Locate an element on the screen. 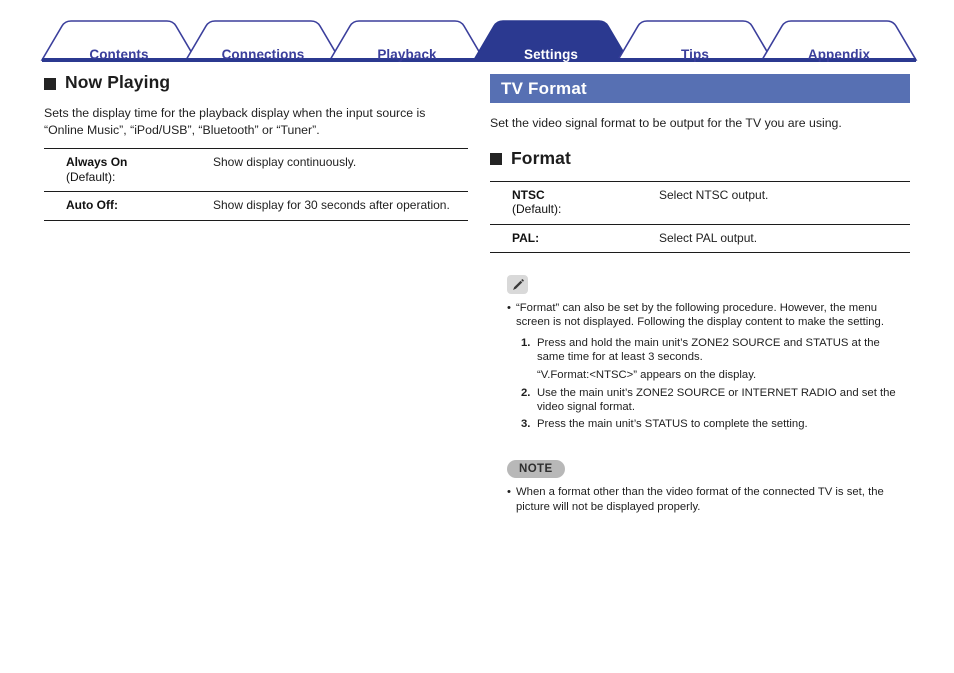 The width and height of the screenshot is (954, 673). heading-text: Format is located at coordinates (541, 157).